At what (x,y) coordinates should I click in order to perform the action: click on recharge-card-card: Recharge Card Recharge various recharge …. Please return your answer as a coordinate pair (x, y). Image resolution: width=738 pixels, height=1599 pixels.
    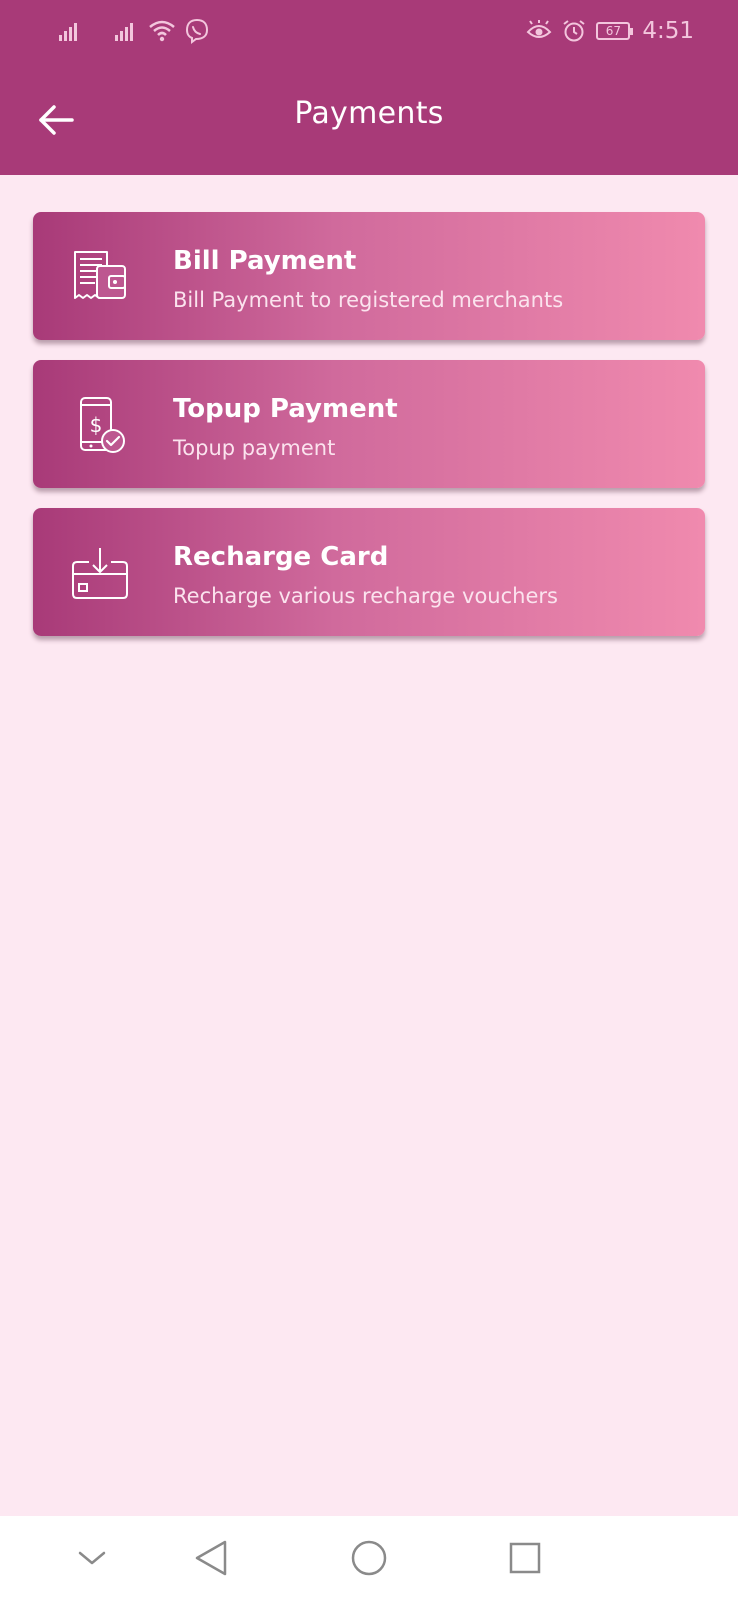
    Looking at the image, I should click on (369, 572).